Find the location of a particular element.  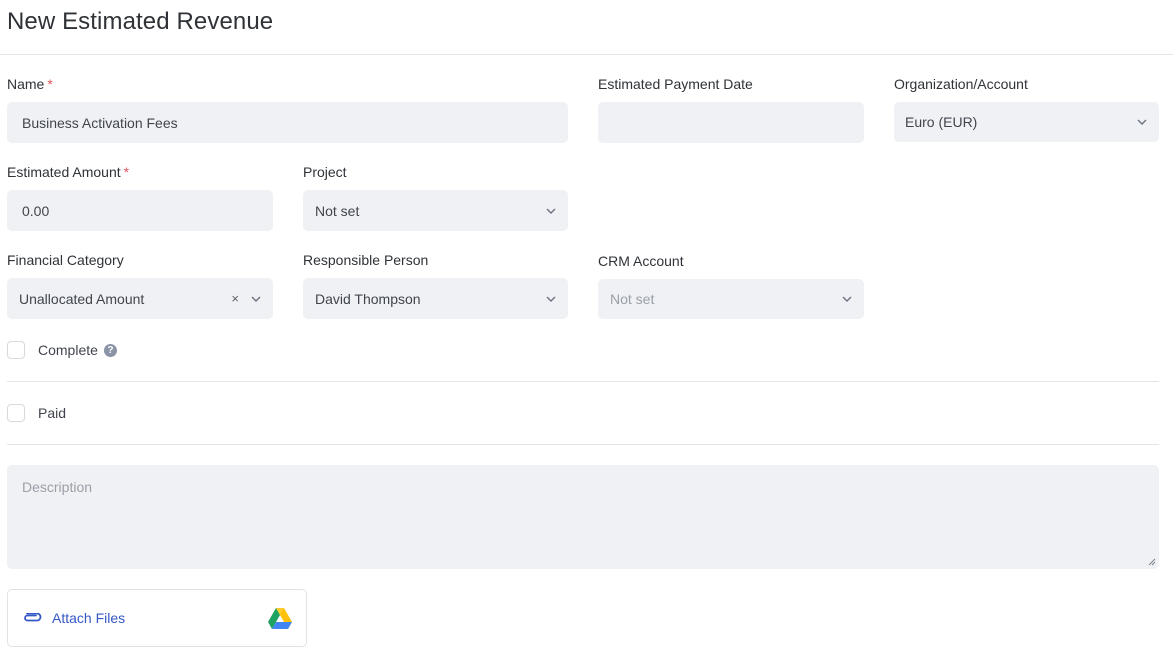

amount-label: Estimated Amount * is located at coordinates (68, 172).